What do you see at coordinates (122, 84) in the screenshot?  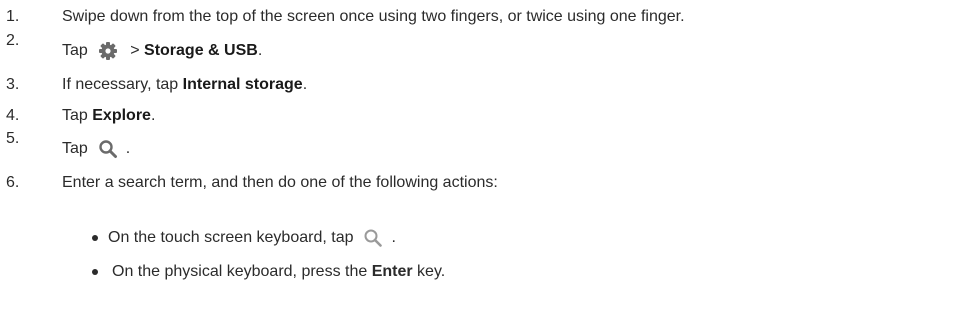 I see `step-text-pre: If necessary, tap` at bounding box center [122, 84].